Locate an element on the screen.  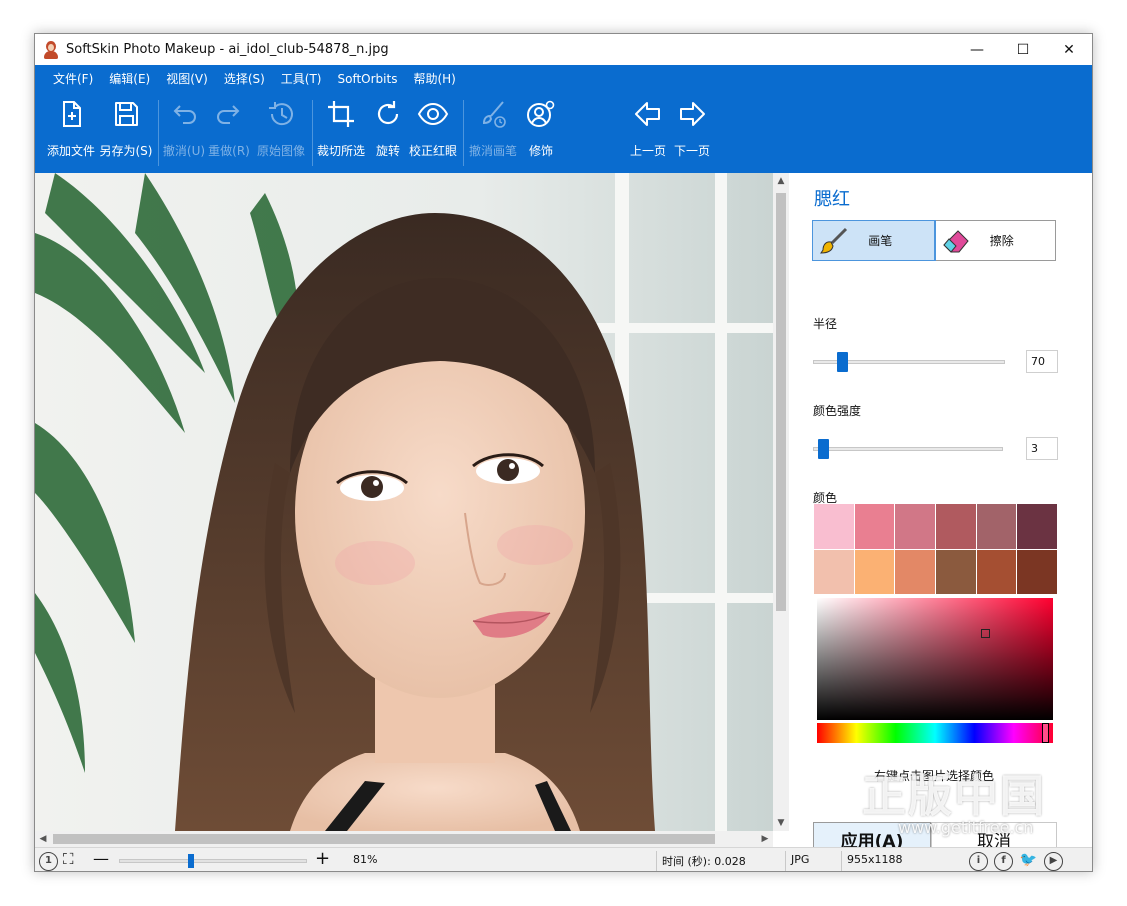
retouch-button: 修饰 is located at coordinates (541, 132).